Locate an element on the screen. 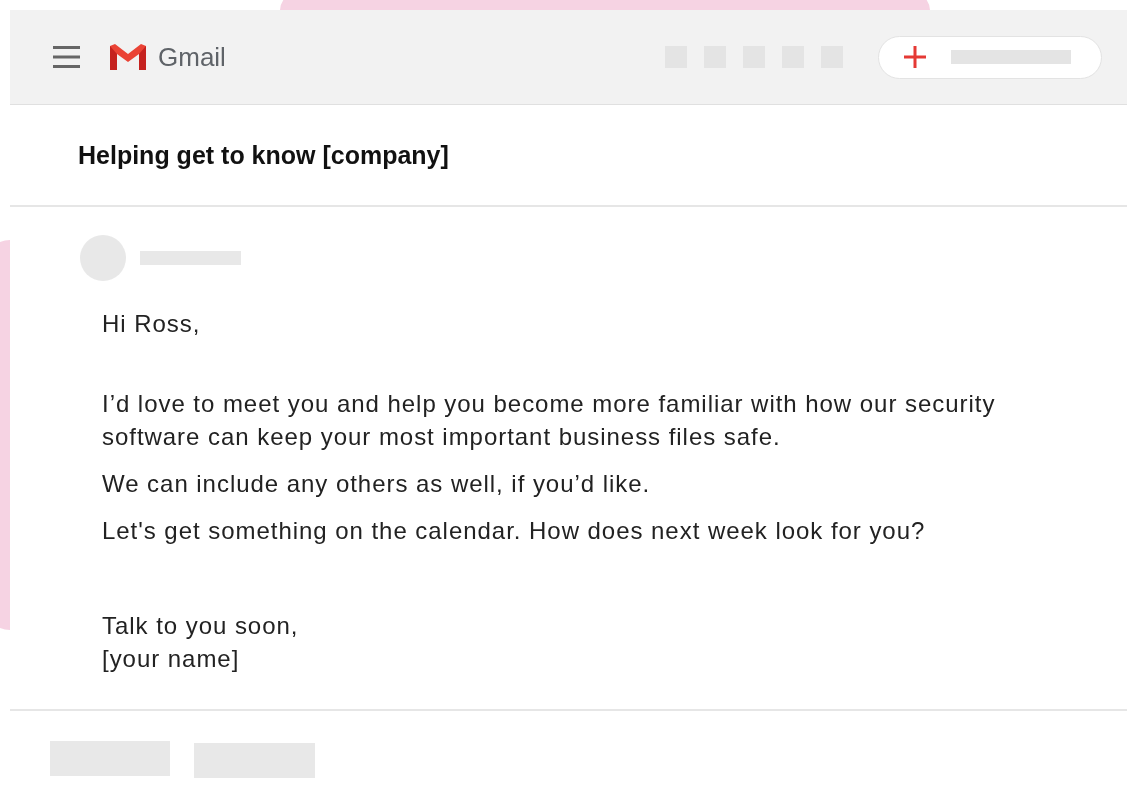 Image resolution: width=1127 pixels, height=806 pixels. gmail-logo-icon is located at coordinates (128, 57).